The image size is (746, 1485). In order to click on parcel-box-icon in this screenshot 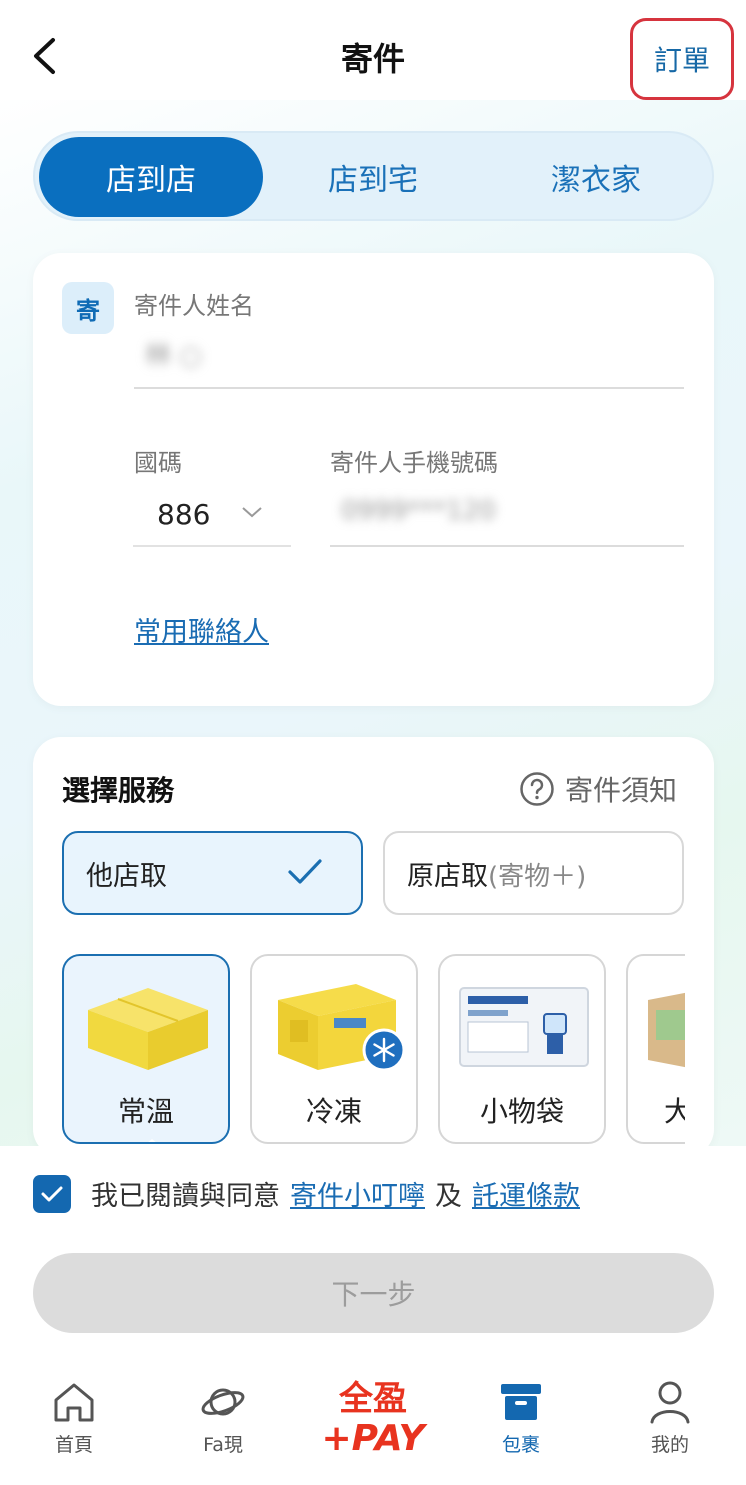, I will do `click(521, 1402)`.